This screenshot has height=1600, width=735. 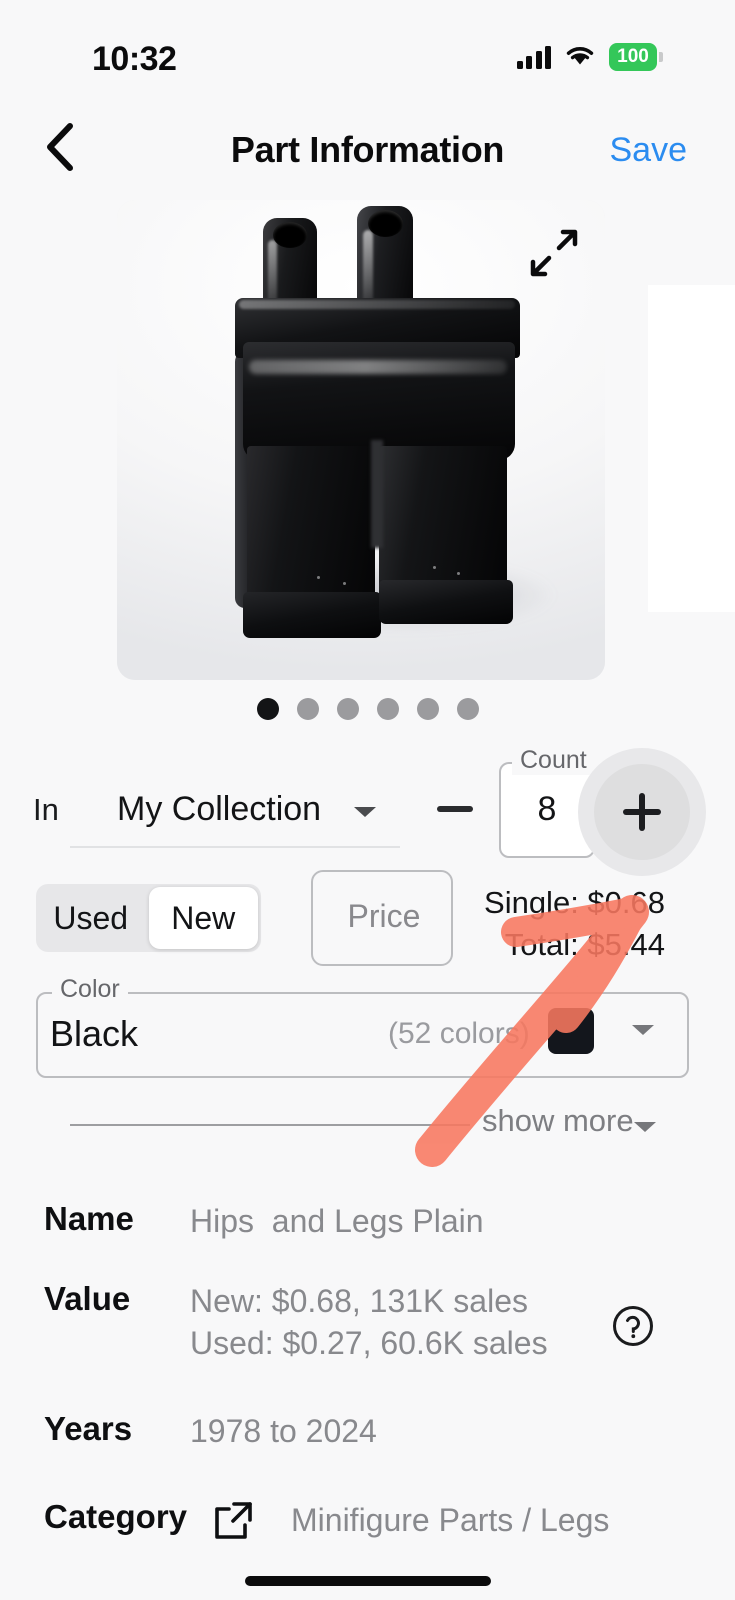 I want to click on external-link-icon, so click(x=233, y=1521).